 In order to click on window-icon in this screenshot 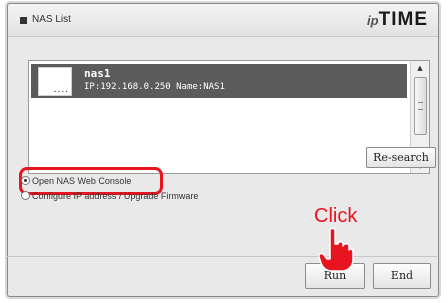, I will do `click(23, 20)`.